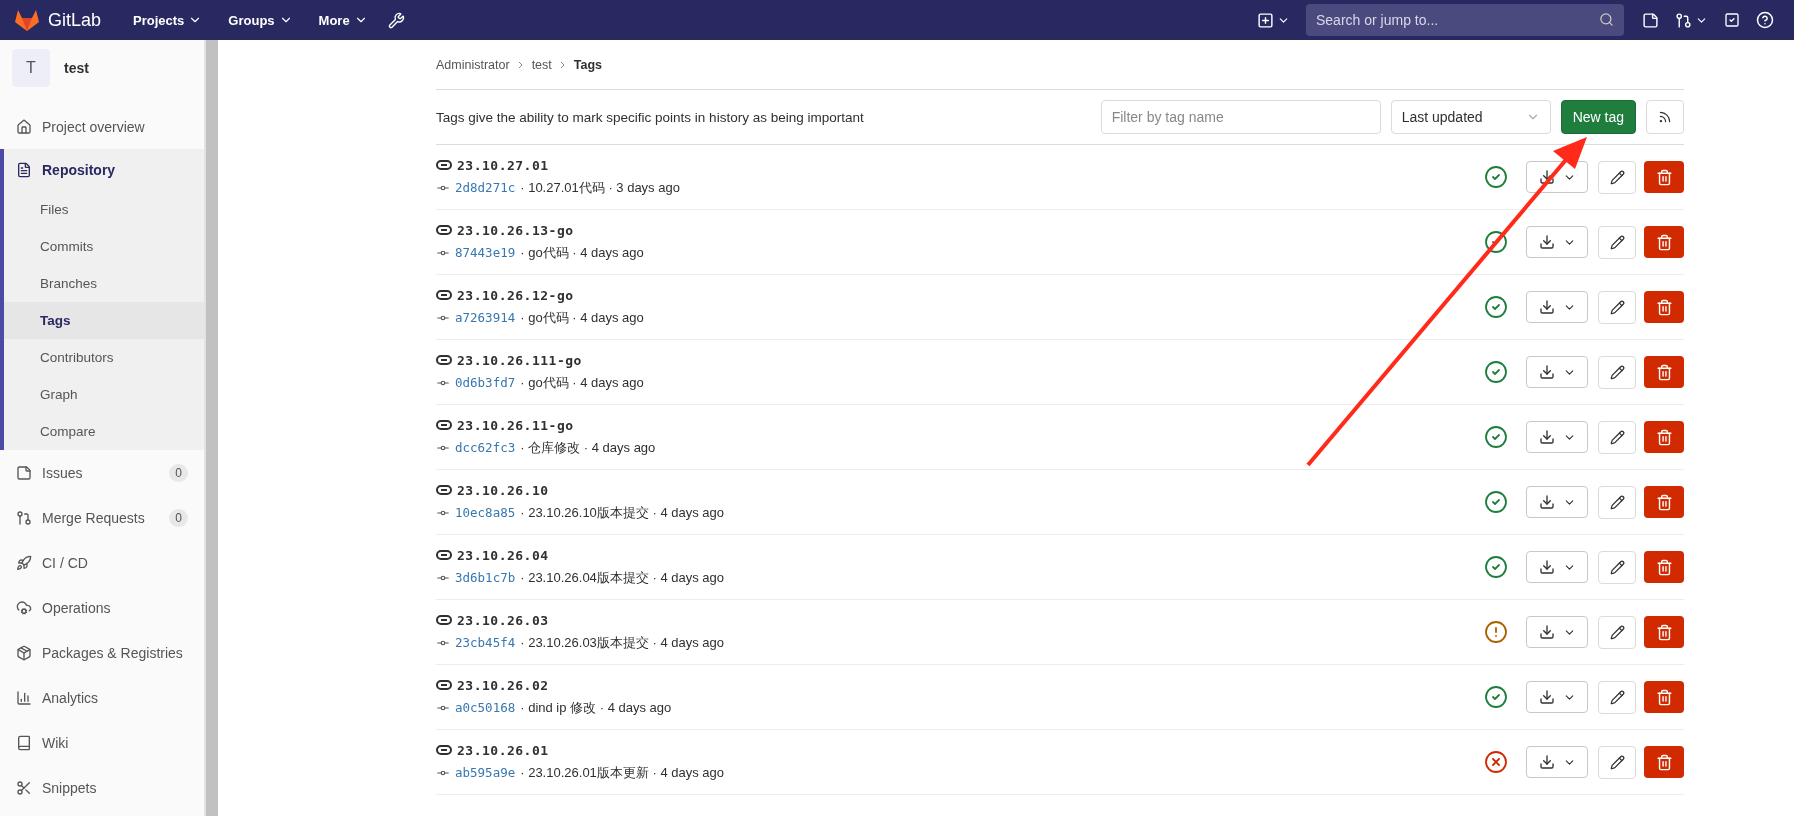 The width and height of the screenshot is (1794, 816). What do you see at coordinates (519, 360) in the screenshot?
I see `tag-name: 23.10.26.111-go` at bounding box center [519, 360].